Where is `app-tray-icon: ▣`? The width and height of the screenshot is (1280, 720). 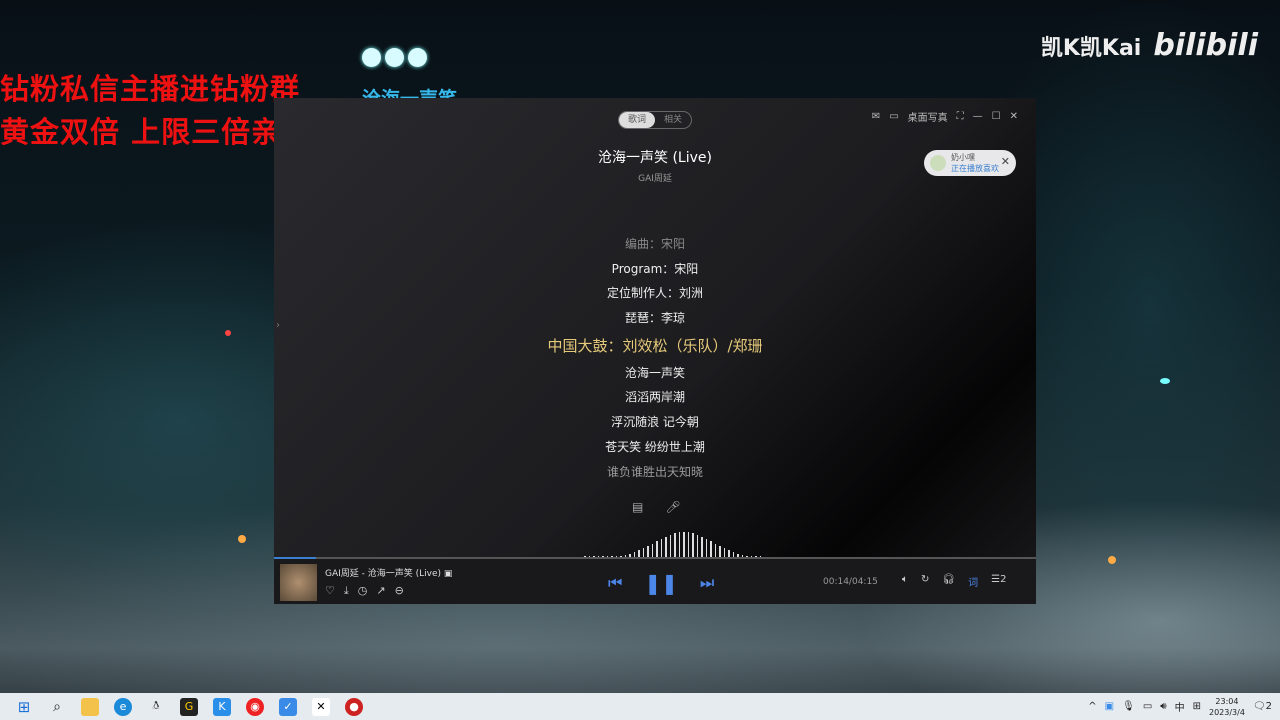
app-tray-icon: ▣ is located at coordinates (1109, 706).